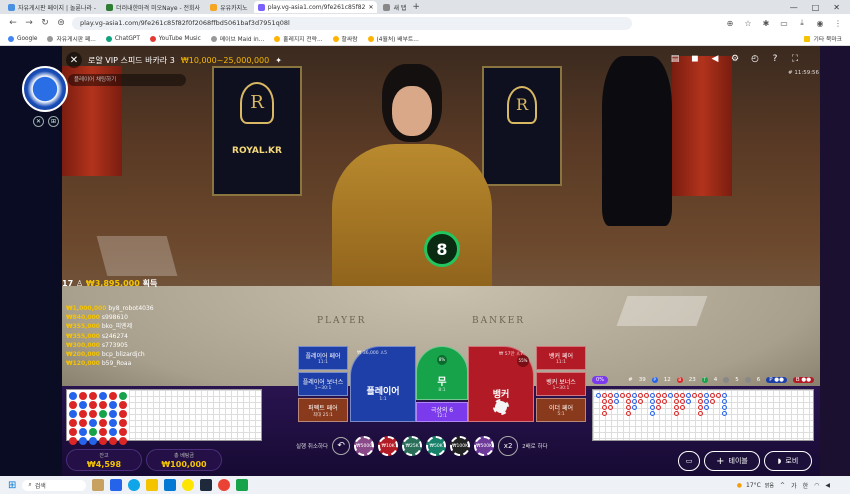 This screenshot has height=494, width=850. What do you see at coordinates (755, 59) in the screenshot?
I see `history-icon: ◴` at bounding box center [755, 59].